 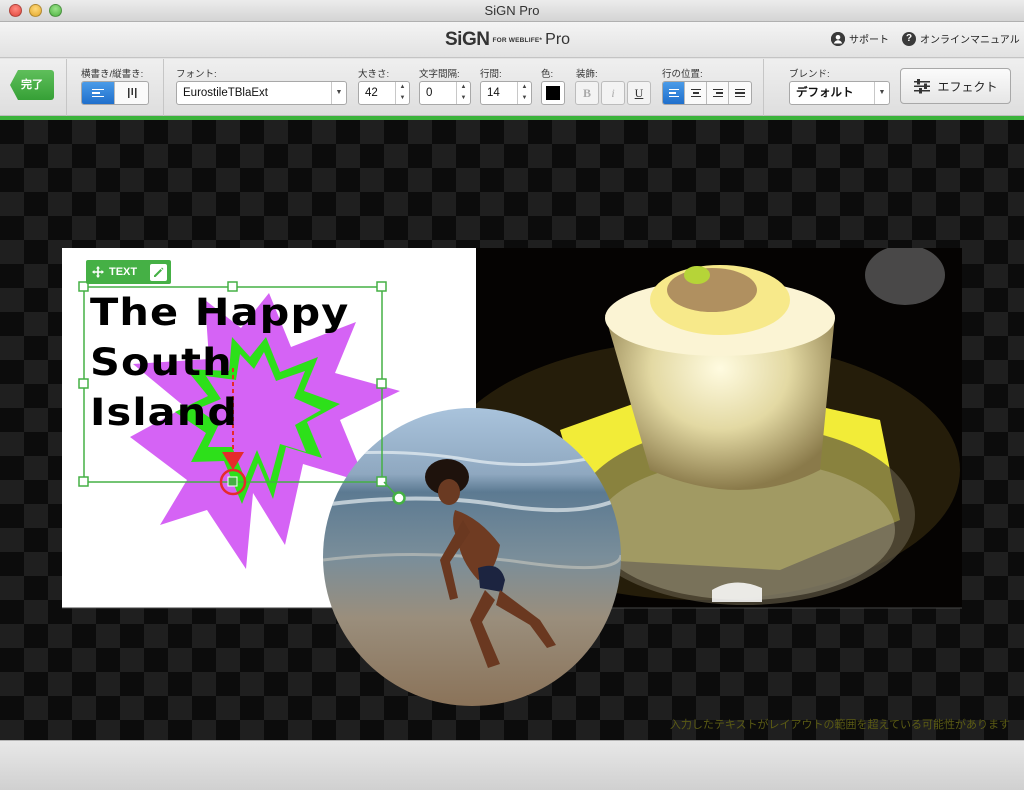 I want to click on effect-sliders-icon, so click(x=922, y=86).